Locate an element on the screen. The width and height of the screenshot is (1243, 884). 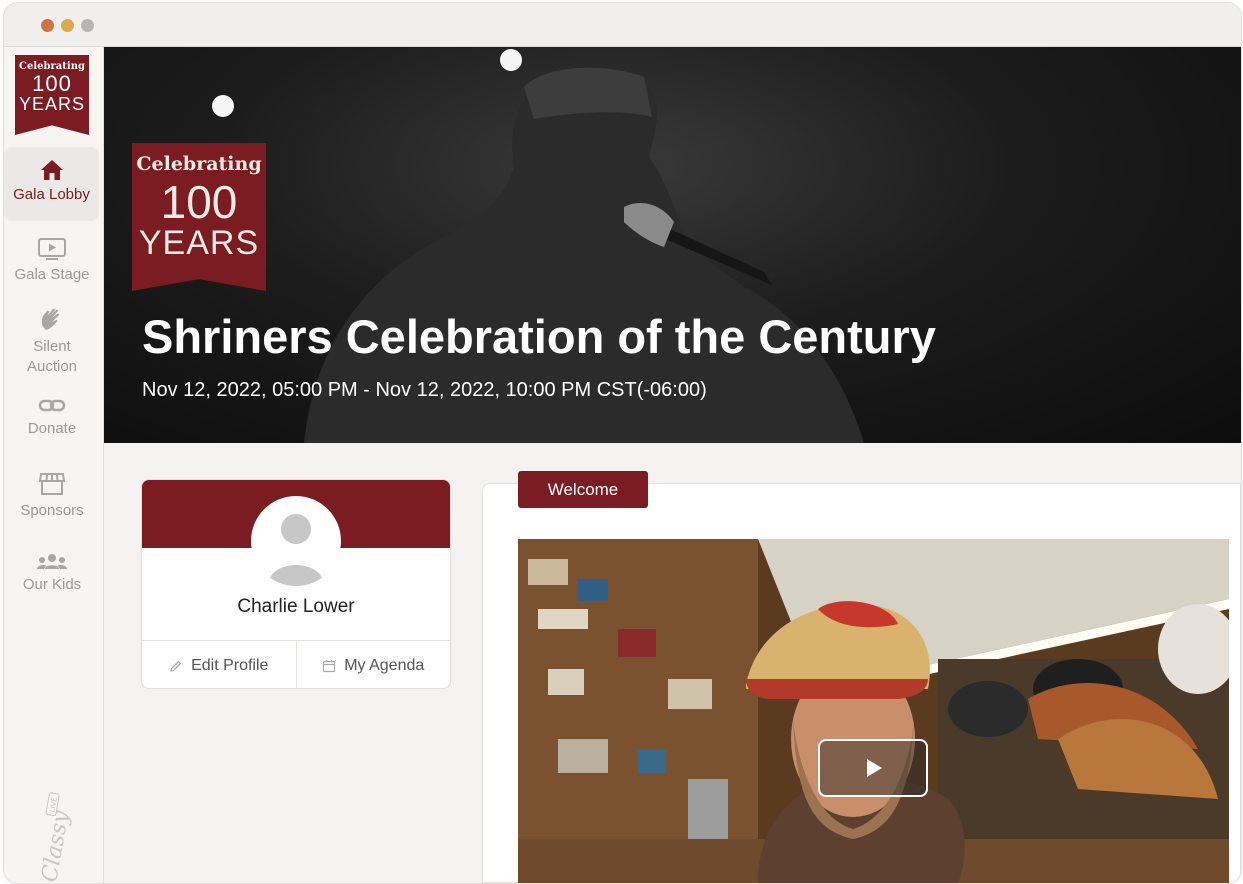
pencil-icon is located at coordinates (176, 666).